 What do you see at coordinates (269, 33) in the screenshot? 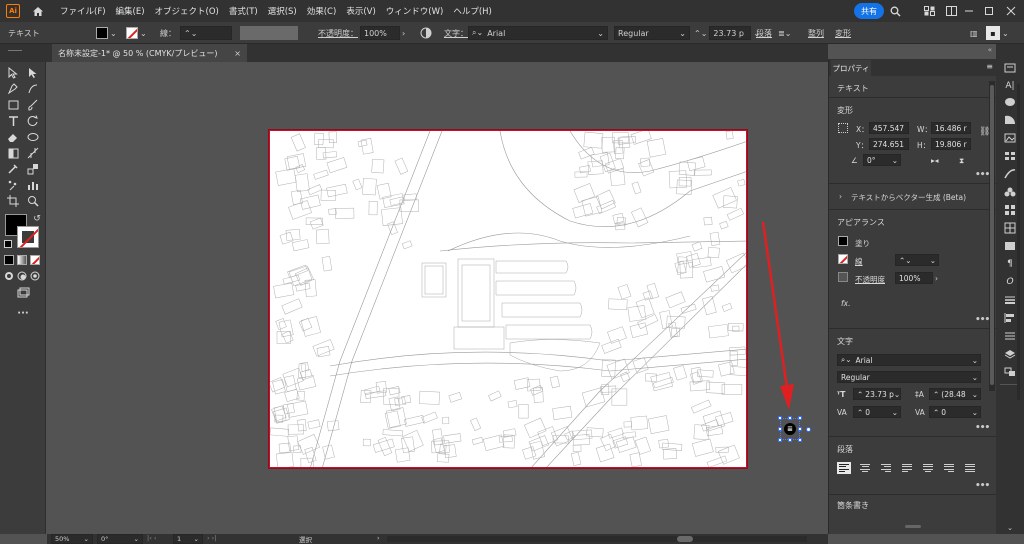
I see `style-preview` at bounding box center [269, 33].